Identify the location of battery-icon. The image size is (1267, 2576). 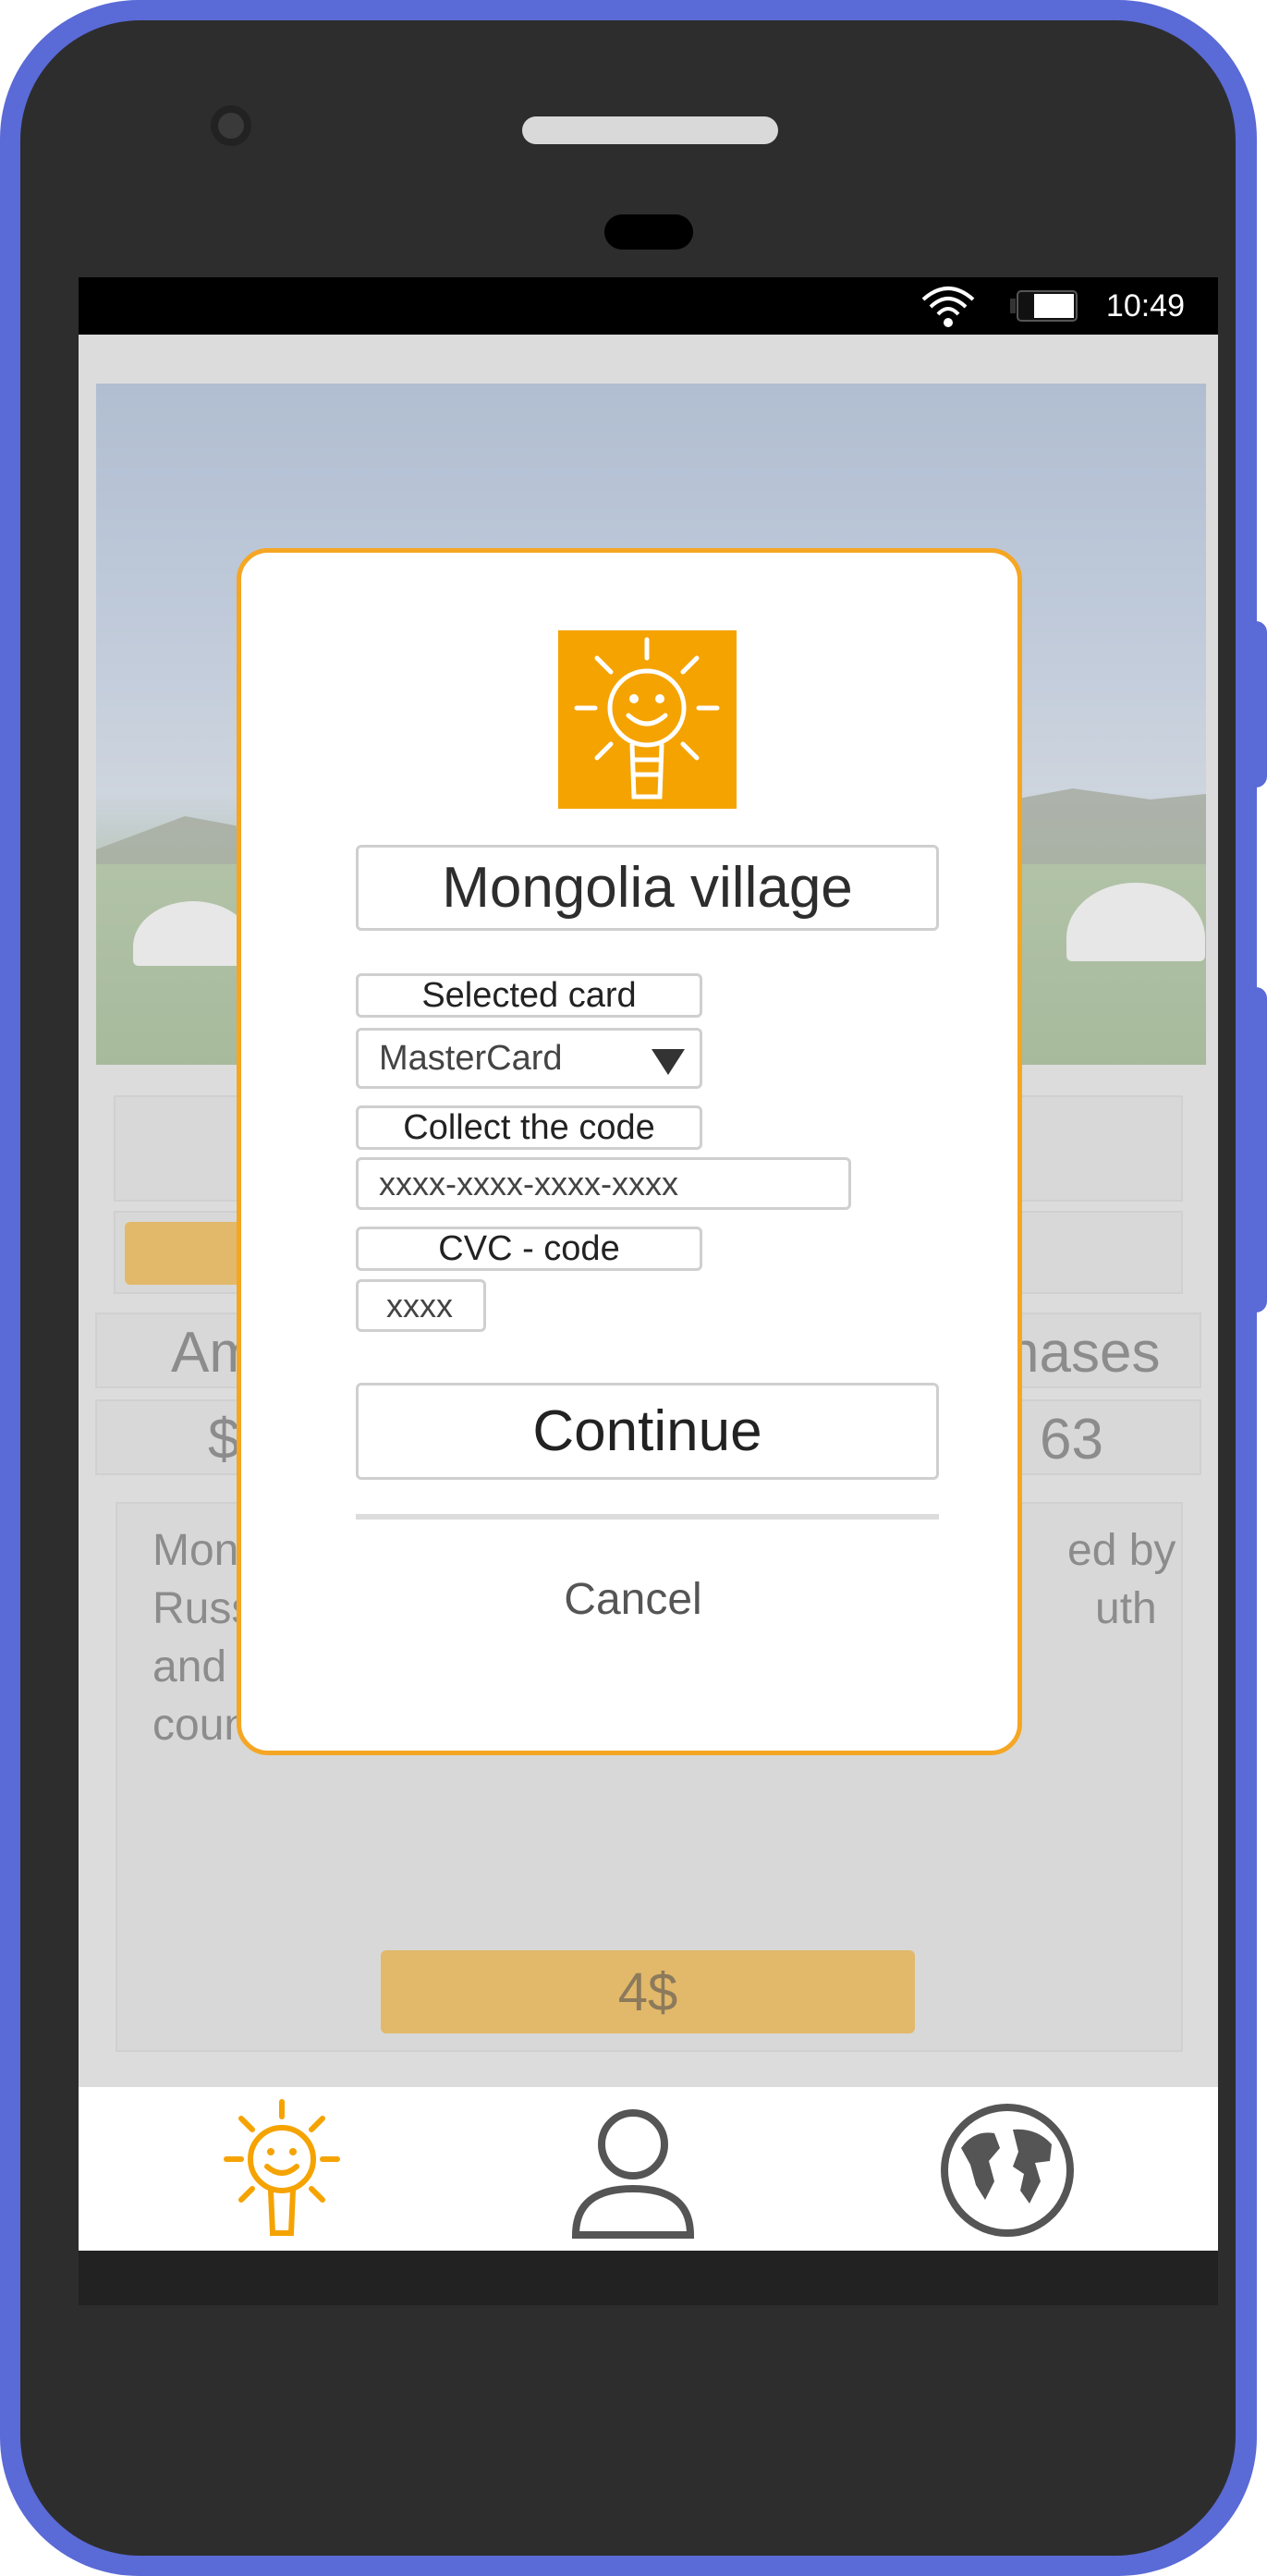
(1043, 306).